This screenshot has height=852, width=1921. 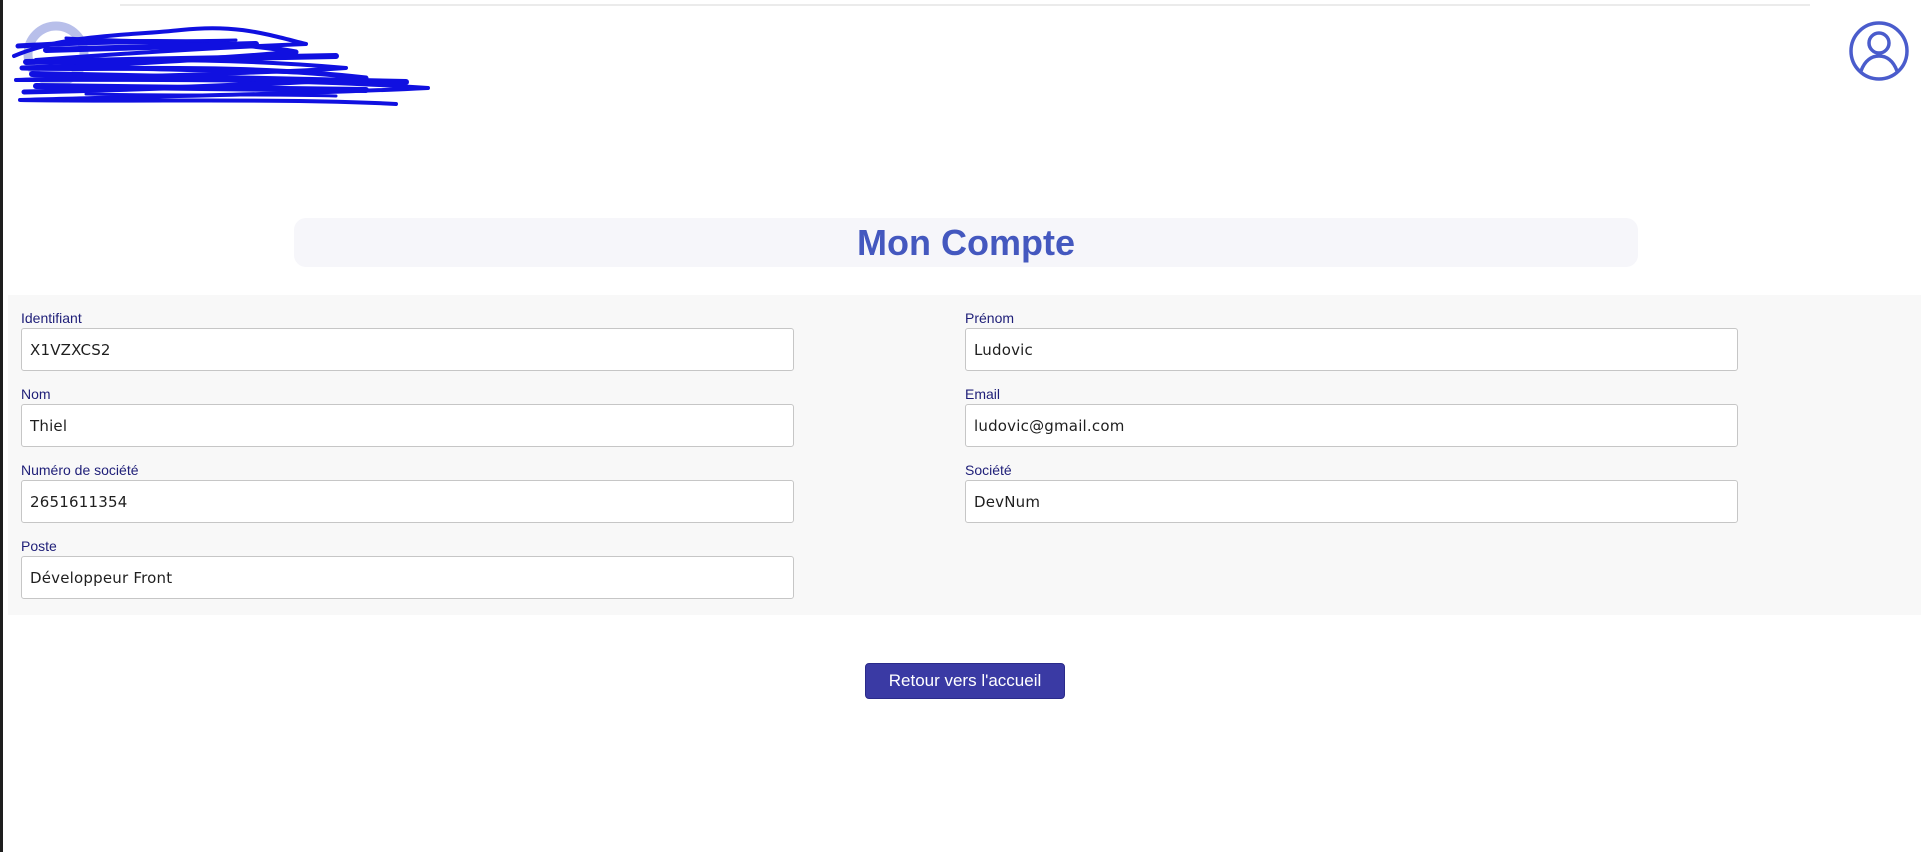 I want to click on field-prenom: Prénom, so click(x=1351, y=340).